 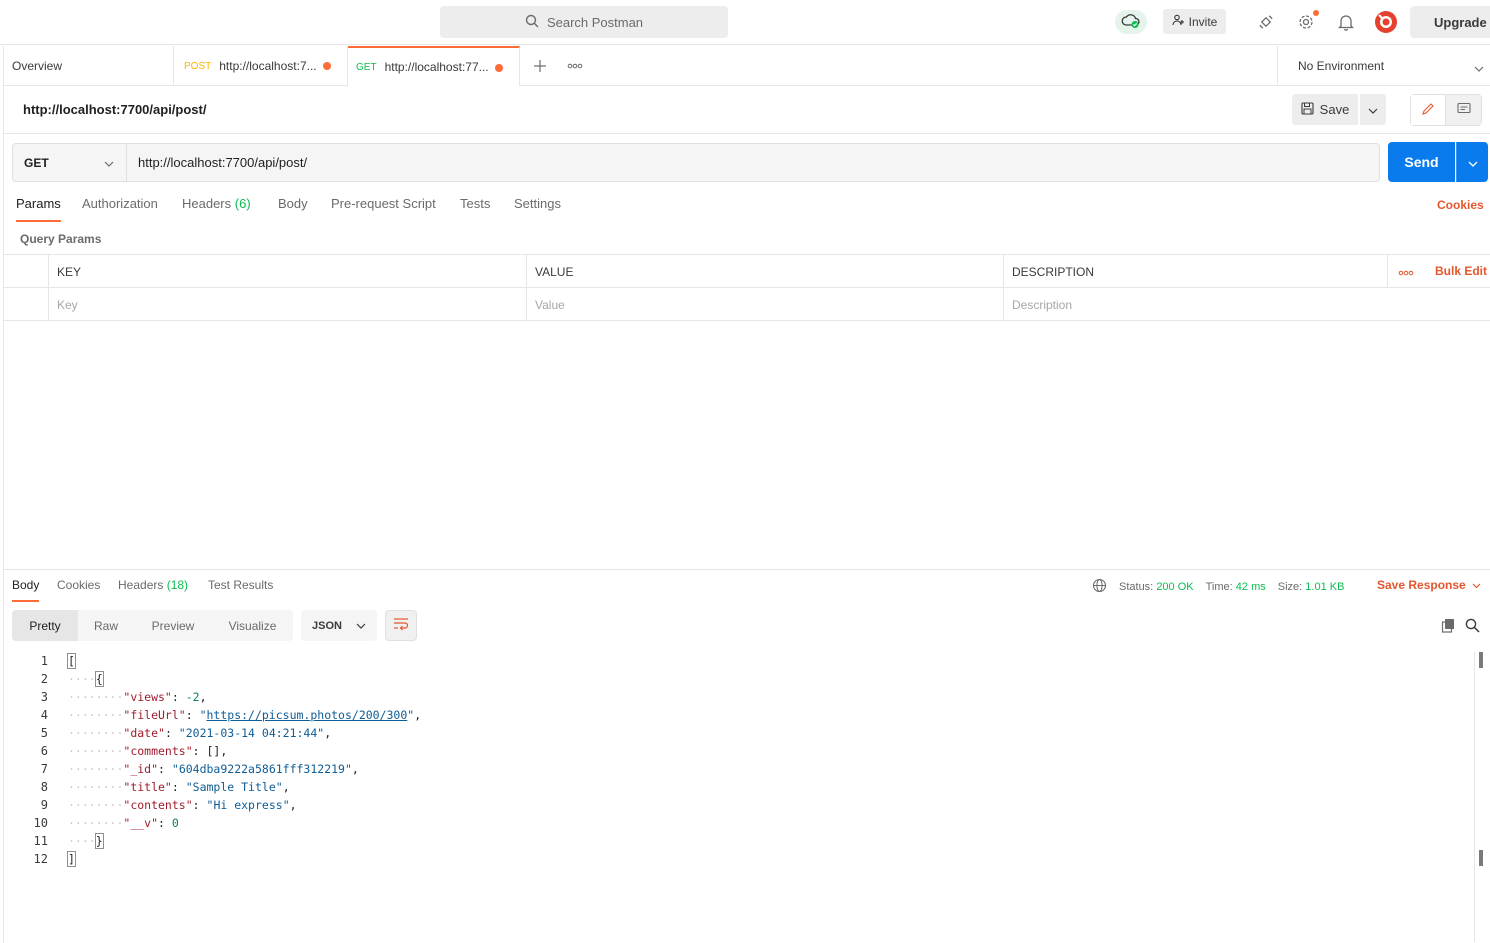 What do you see at coordinates (575, 66) in the screenshot?
I see `more-tabs-icon` at bounding box center [575, 66].